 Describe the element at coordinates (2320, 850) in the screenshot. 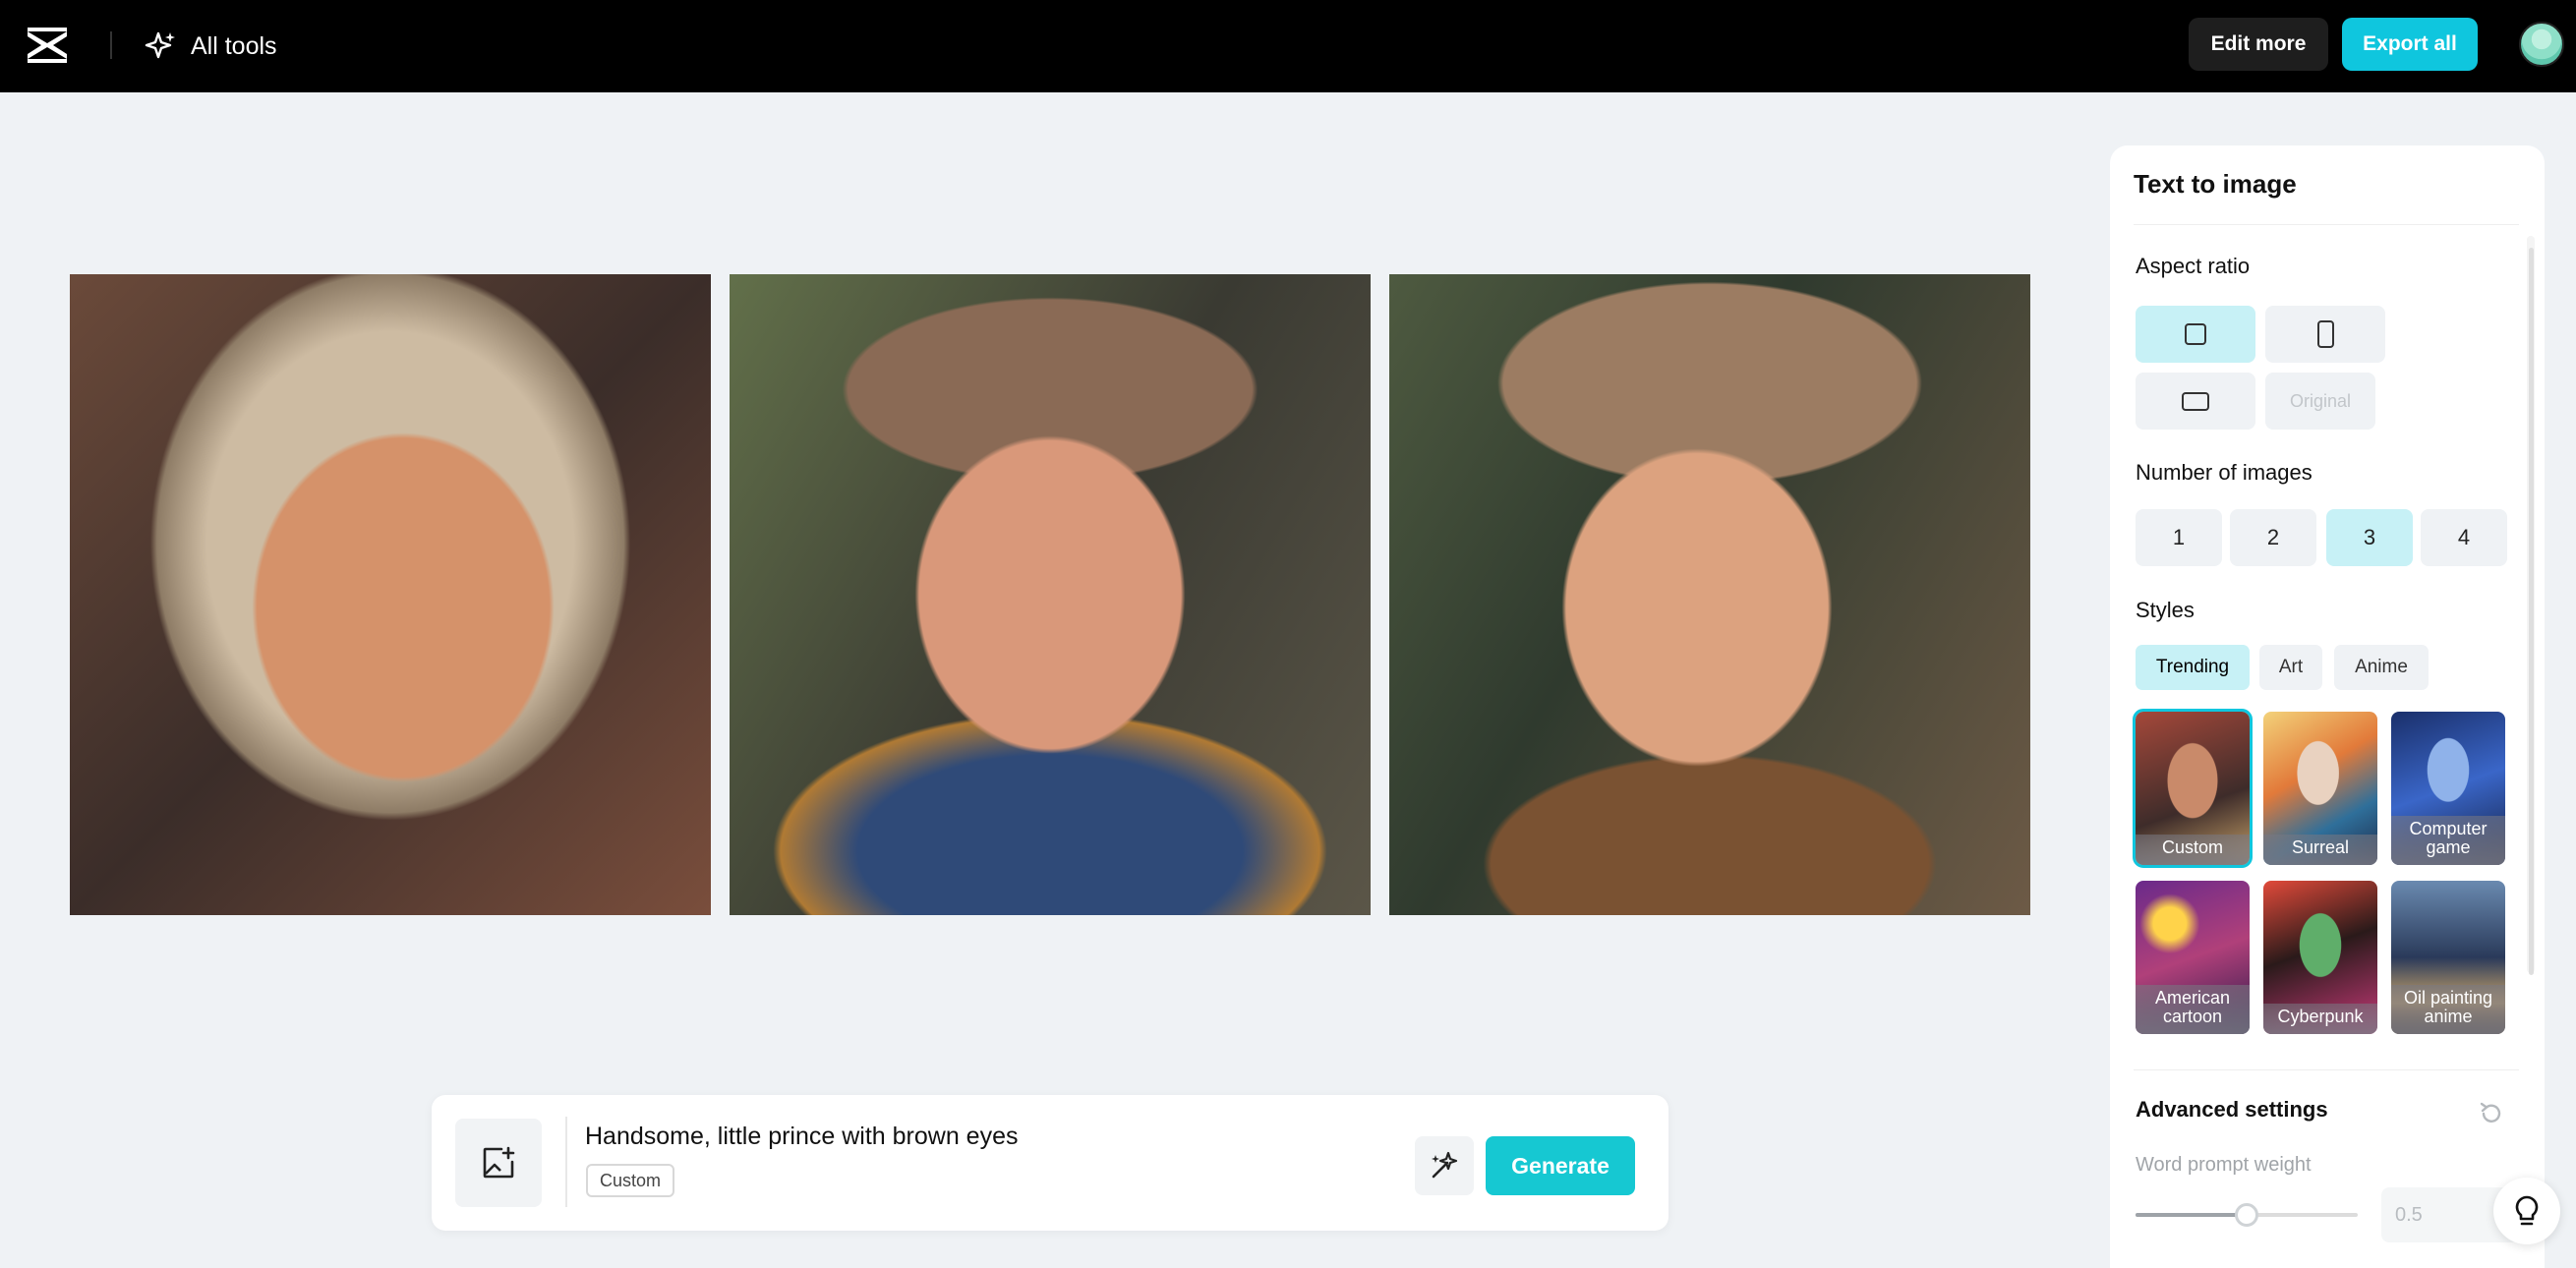

I see `style-card-label: Surreal` at that location.